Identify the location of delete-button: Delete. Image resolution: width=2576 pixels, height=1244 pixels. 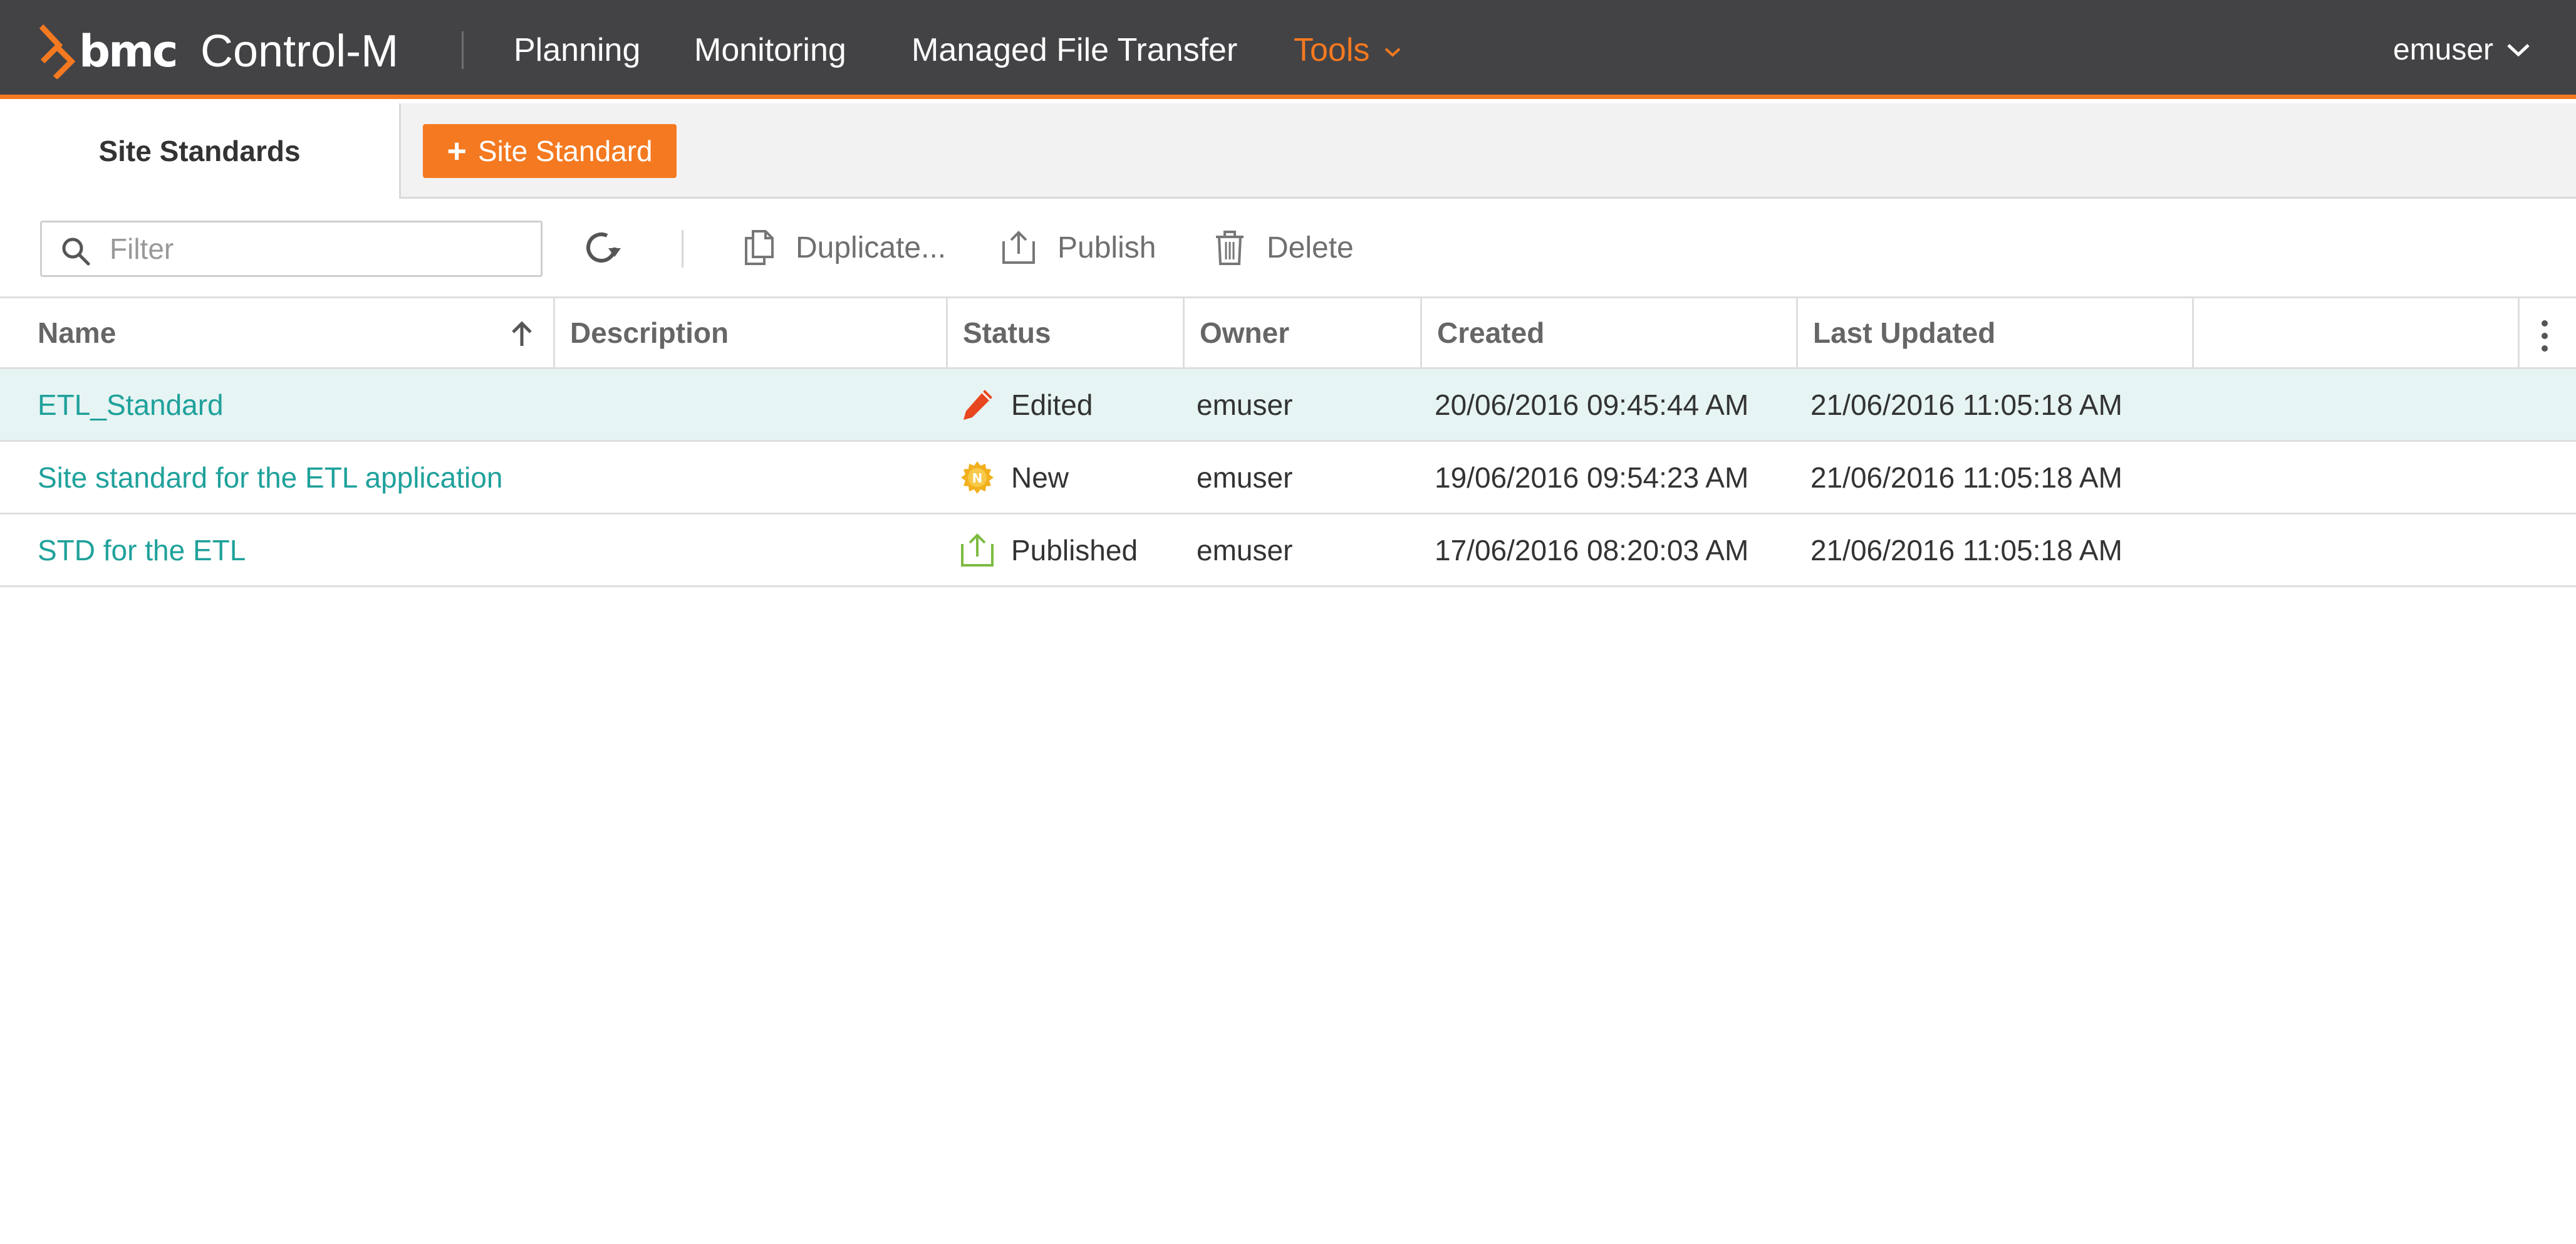
(1284, 247).